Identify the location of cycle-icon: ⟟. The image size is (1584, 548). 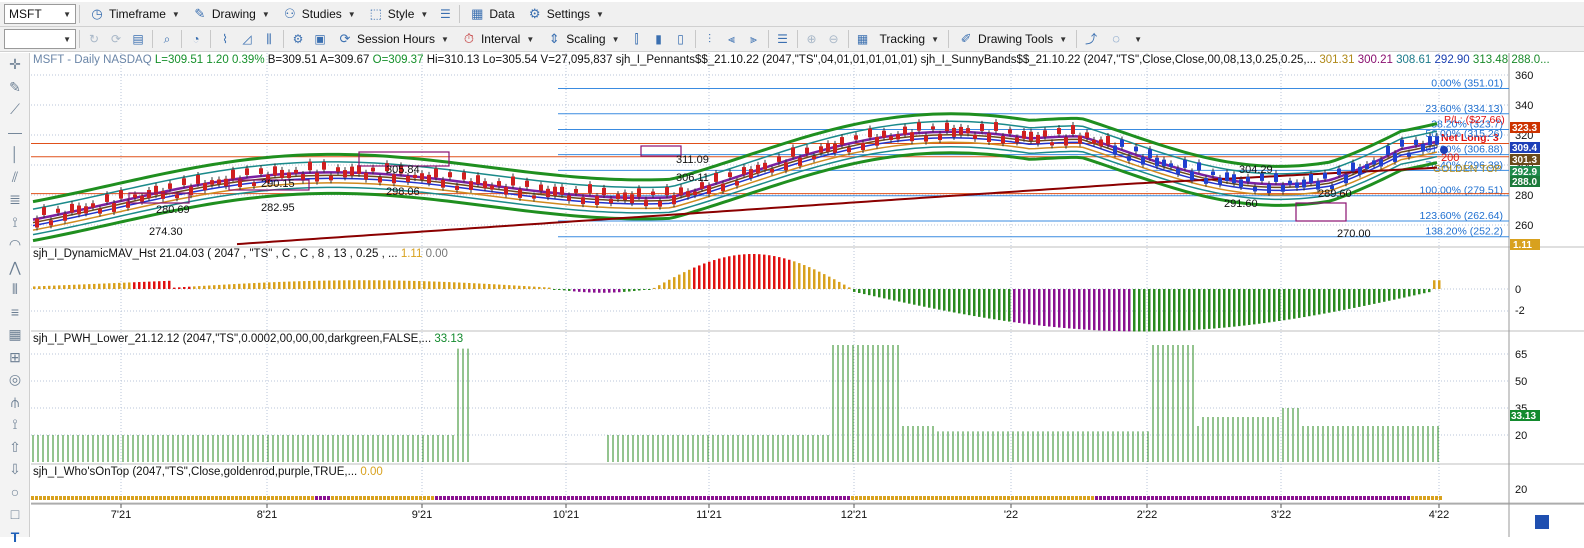
(15, 424).